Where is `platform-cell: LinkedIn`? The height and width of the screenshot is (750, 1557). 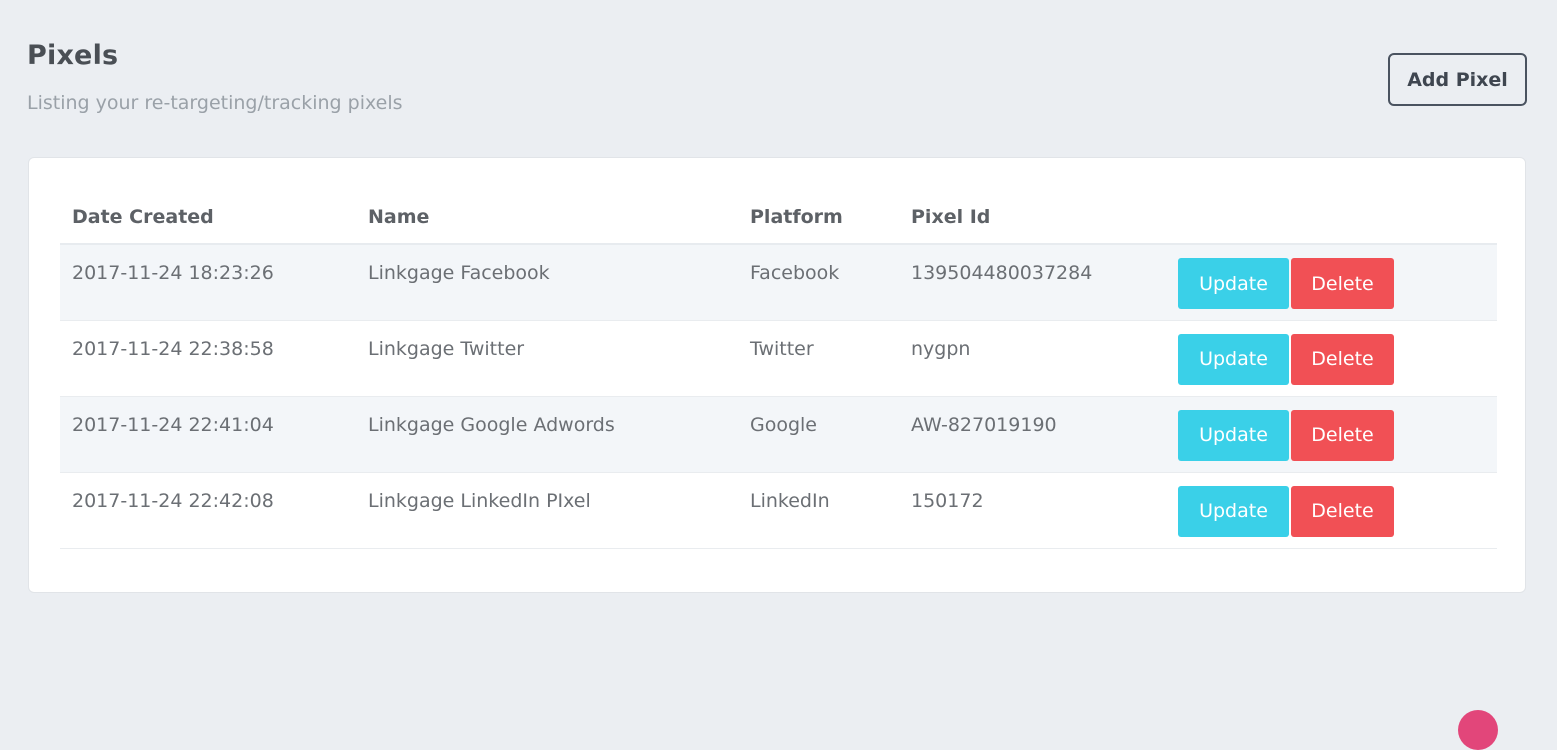 platform-cell: LinkedIn is located at coordinates (818, 510).